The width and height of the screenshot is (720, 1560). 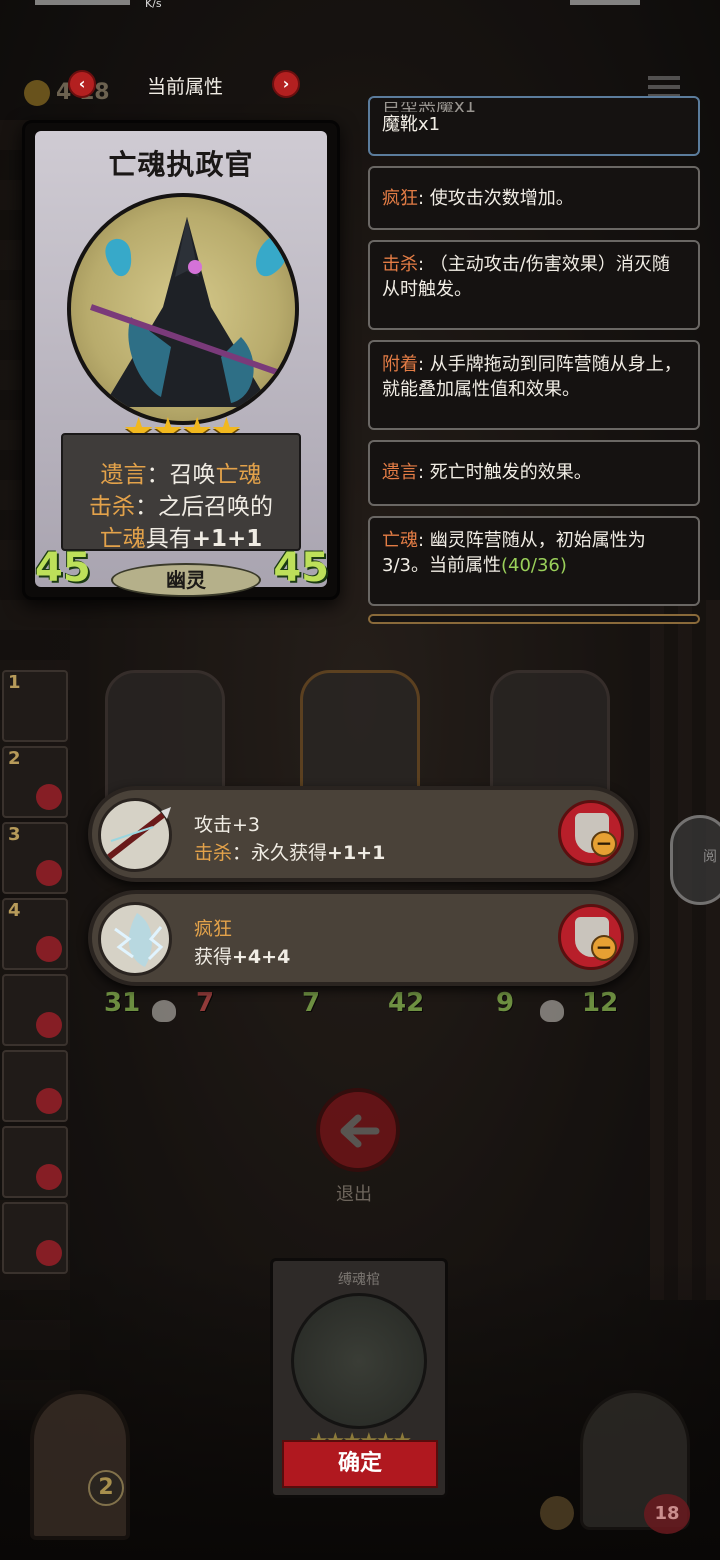 I want to click on panel-text: : 从手牌拖动到同阵营随从身上，就能叠加属性值和效果。, so click(x=532, y=377).